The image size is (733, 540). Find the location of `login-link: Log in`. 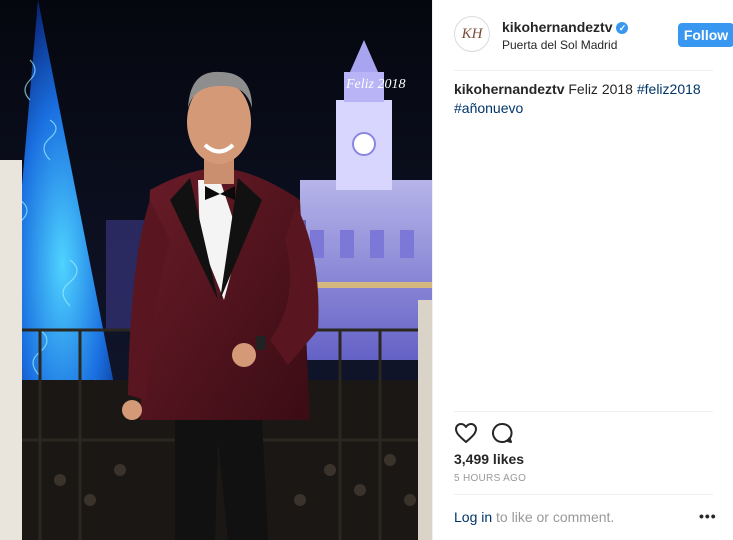

login-link: Log in is located at coordinates (473, 517).